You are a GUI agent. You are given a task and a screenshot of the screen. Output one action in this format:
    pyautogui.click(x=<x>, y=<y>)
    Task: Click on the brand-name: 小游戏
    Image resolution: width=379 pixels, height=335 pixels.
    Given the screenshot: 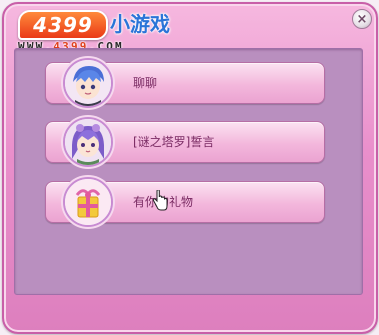 What is the action you would take?
    pyautogui.click(x=140, y=24)
    